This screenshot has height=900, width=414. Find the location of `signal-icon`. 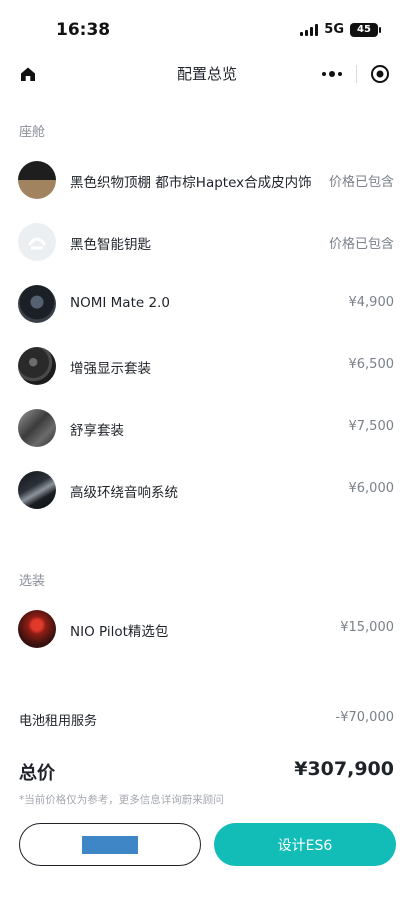

signal-icon is located at coordinates (309, 29).